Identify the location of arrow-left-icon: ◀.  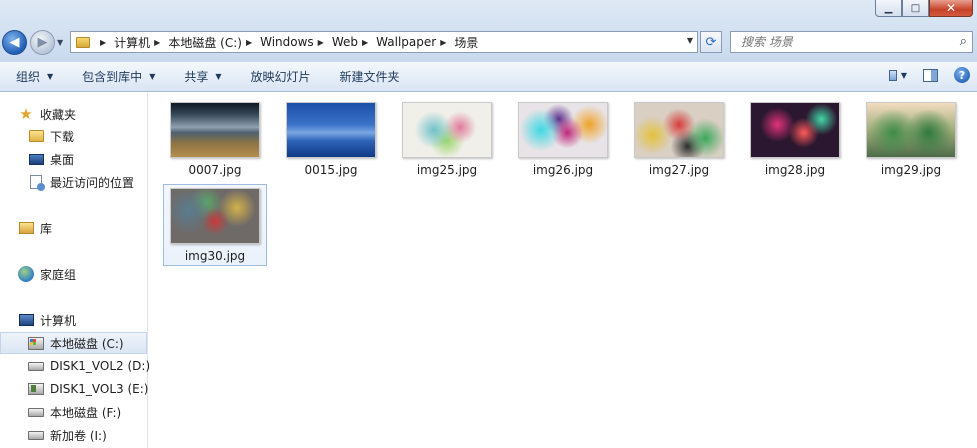
(14, 42).